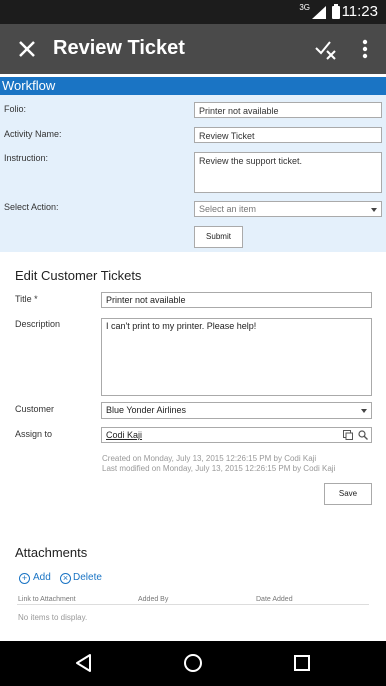  Describe the element at coordinates (35, 409) in the screenshot. I see `customer-label: Customer` at that location.